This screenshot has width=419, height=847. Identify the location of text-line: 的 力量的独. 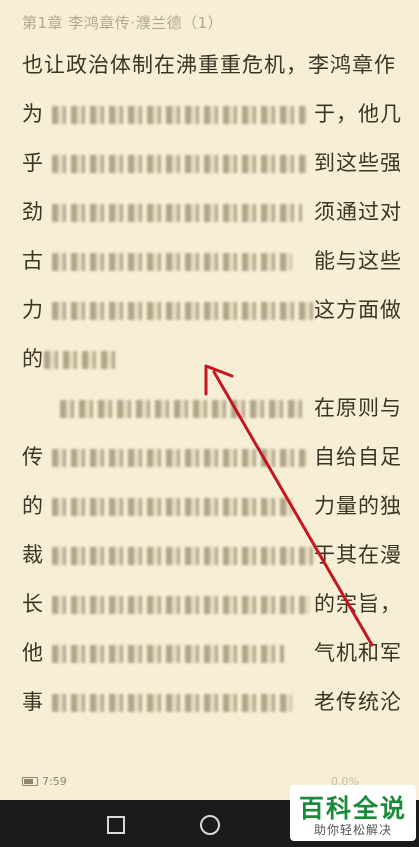
(212, 506).